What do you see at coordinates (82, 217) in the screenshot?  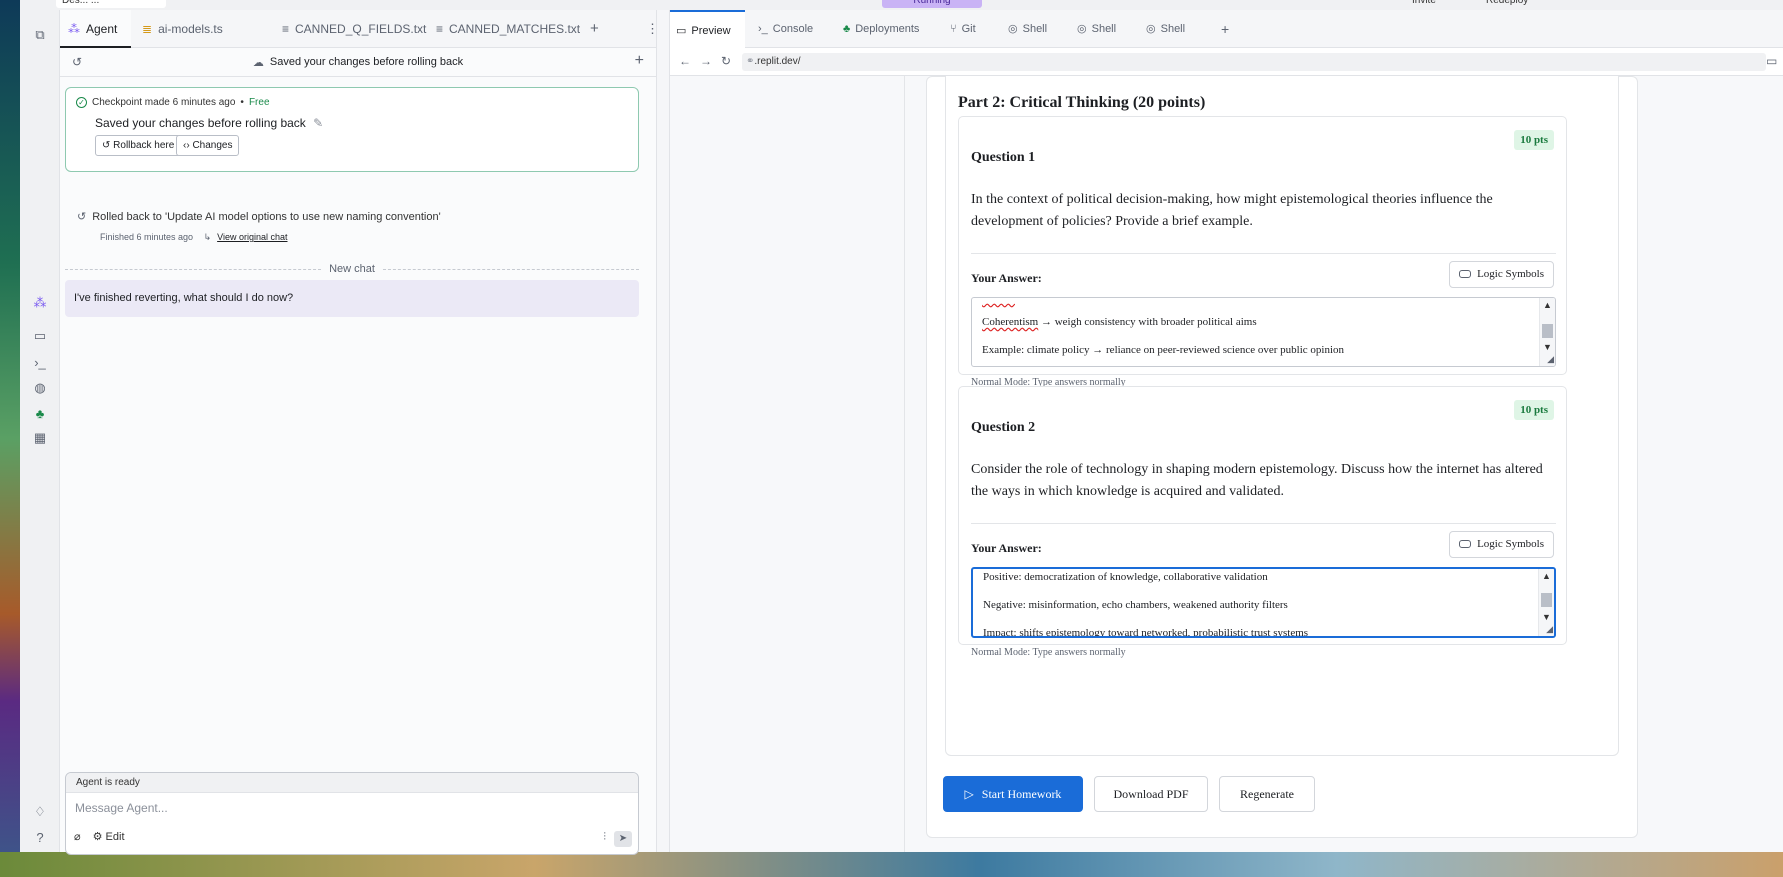 I see `rollback-icon: ↺` at bounding box center [82, 217].